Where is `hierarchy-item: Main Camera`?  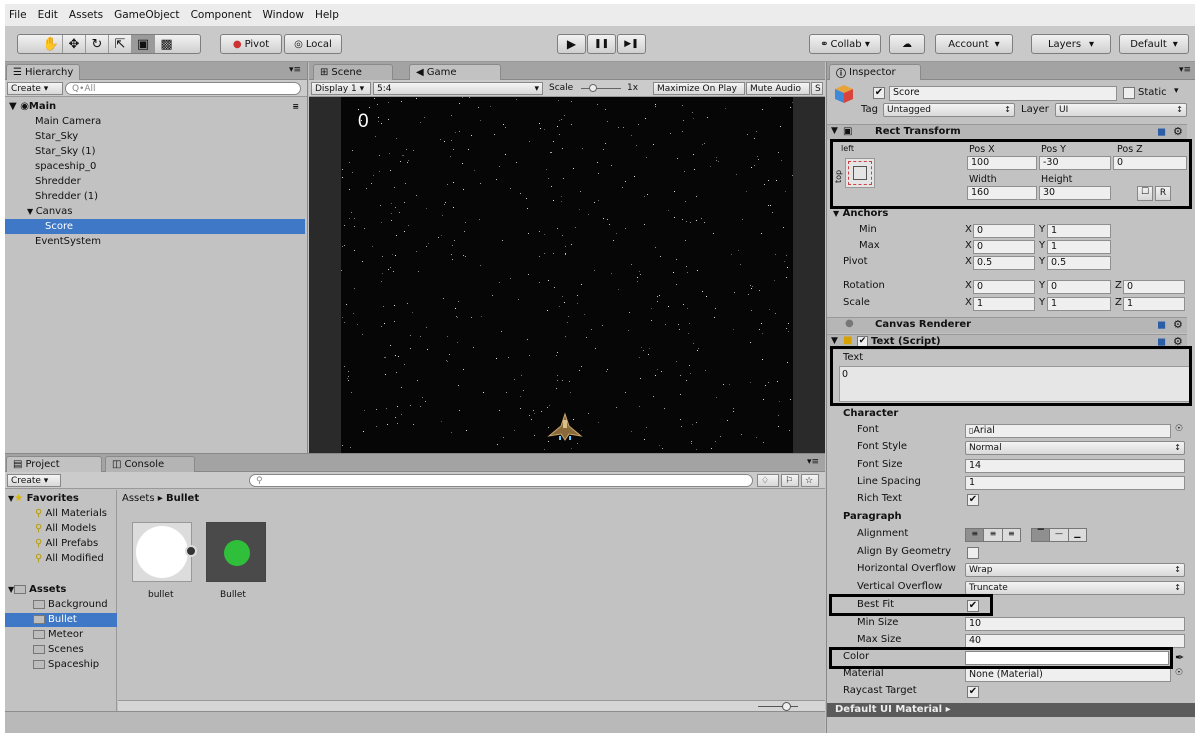 hierarchy-item: Main Camera is located at coordinates (155, 121).